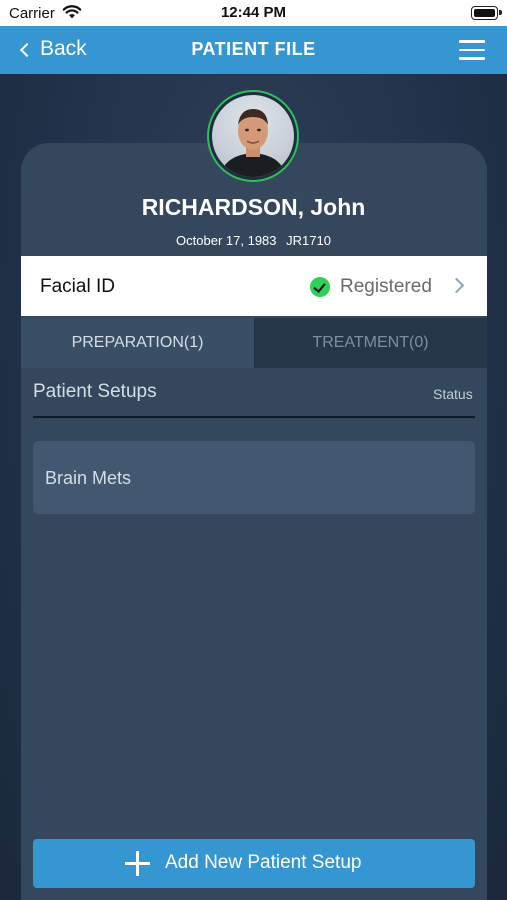 The width and height of the screenshot is (507, 900). I want to click on patient-name: RICHARDSON, John, so click(253, 207).